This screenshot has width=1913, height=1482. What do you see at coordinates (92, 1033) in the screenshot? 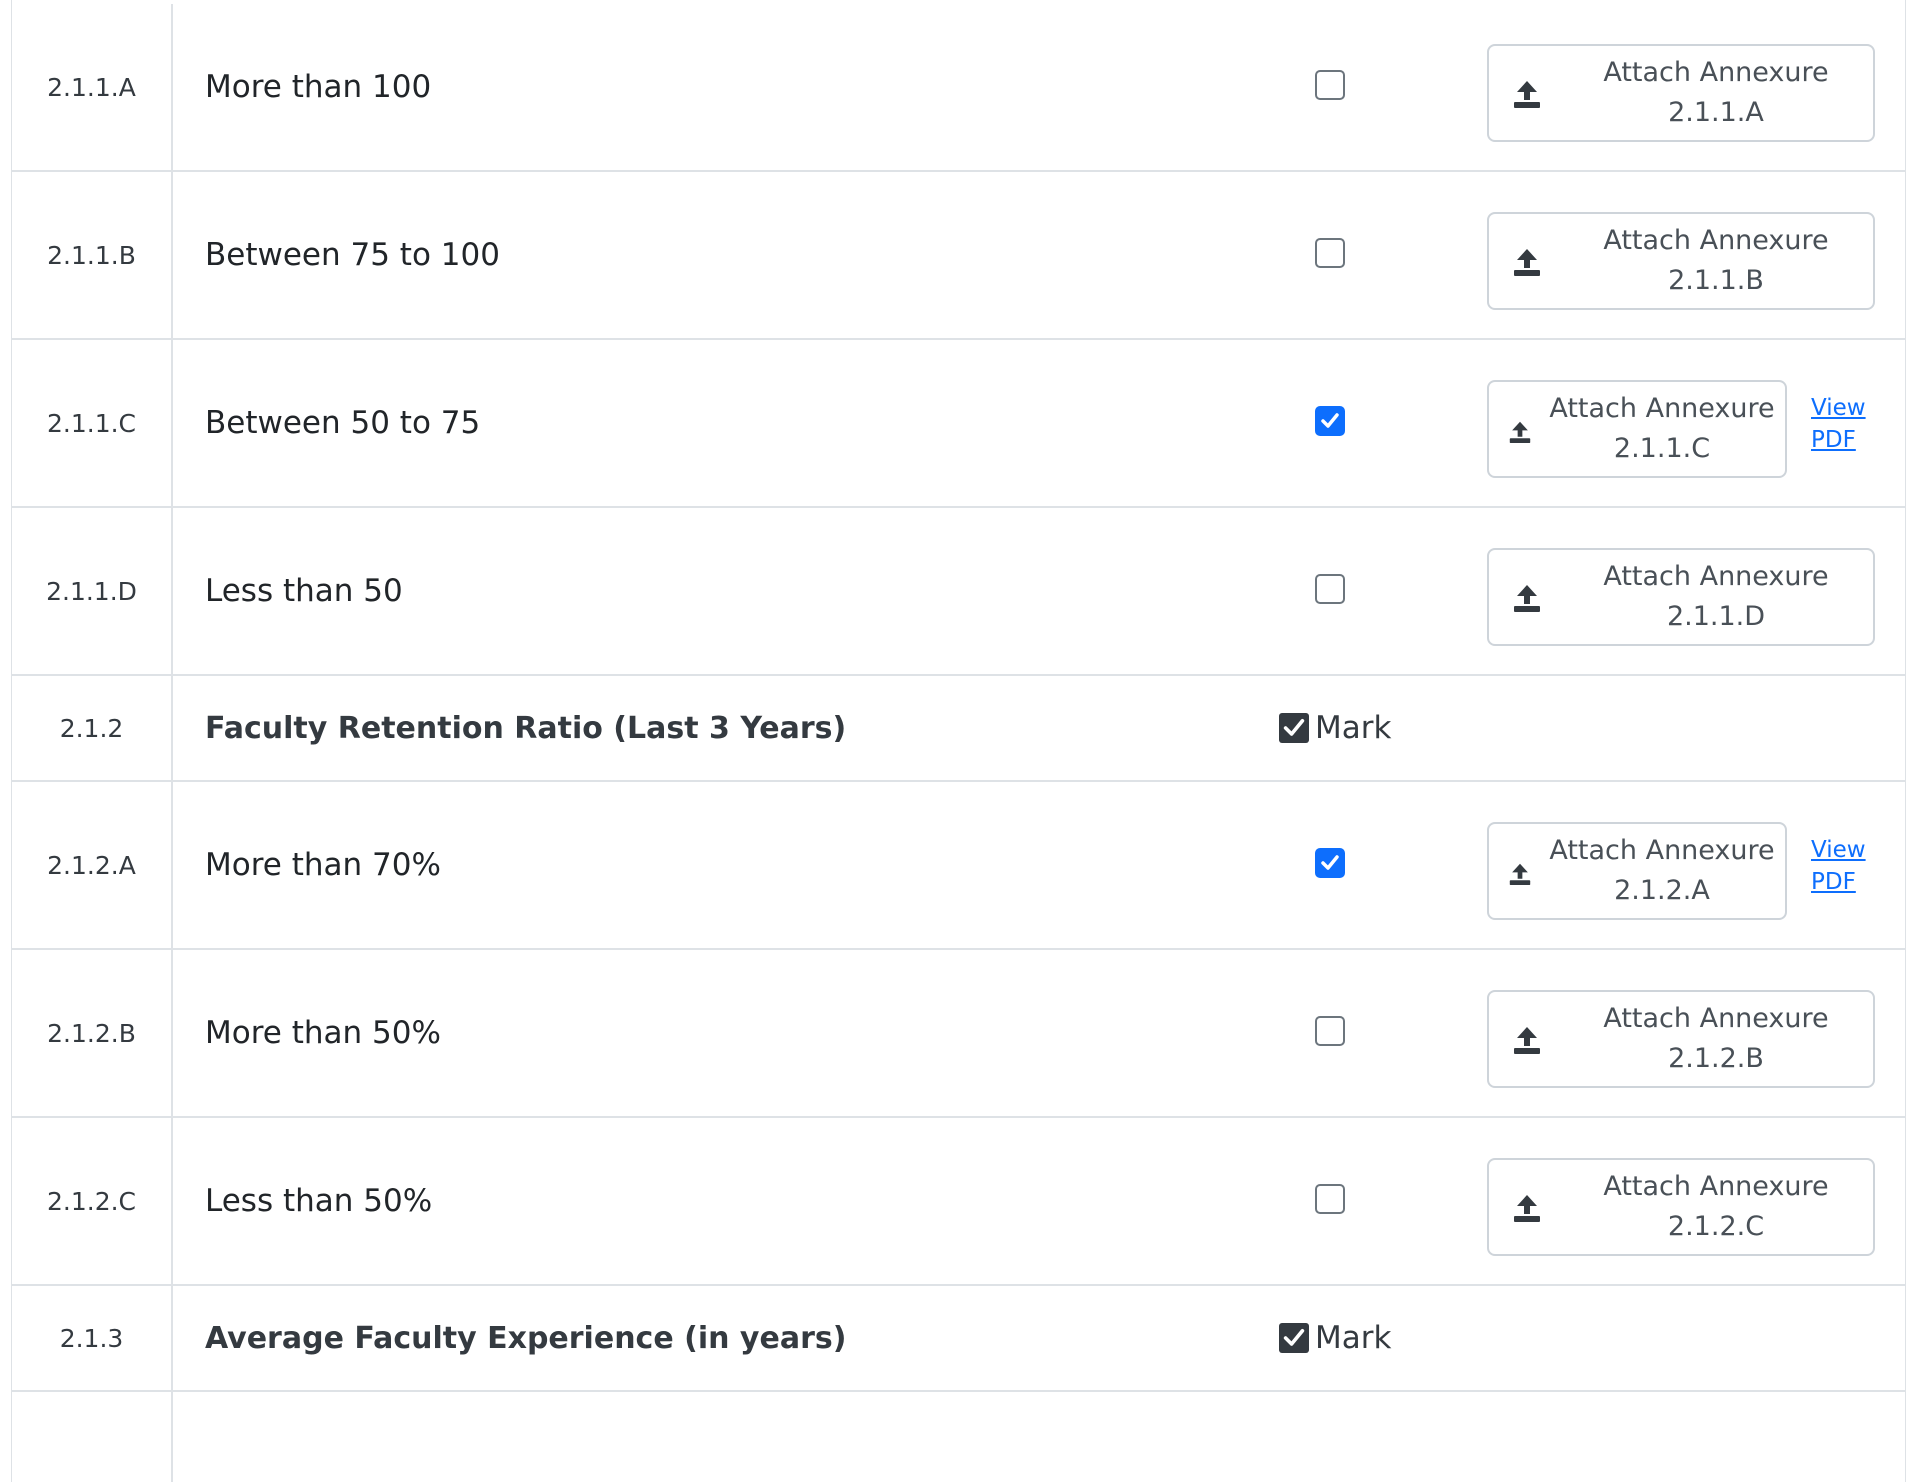
I see `row-code: 2.1.2.B` at bounding box center [92, 1033].